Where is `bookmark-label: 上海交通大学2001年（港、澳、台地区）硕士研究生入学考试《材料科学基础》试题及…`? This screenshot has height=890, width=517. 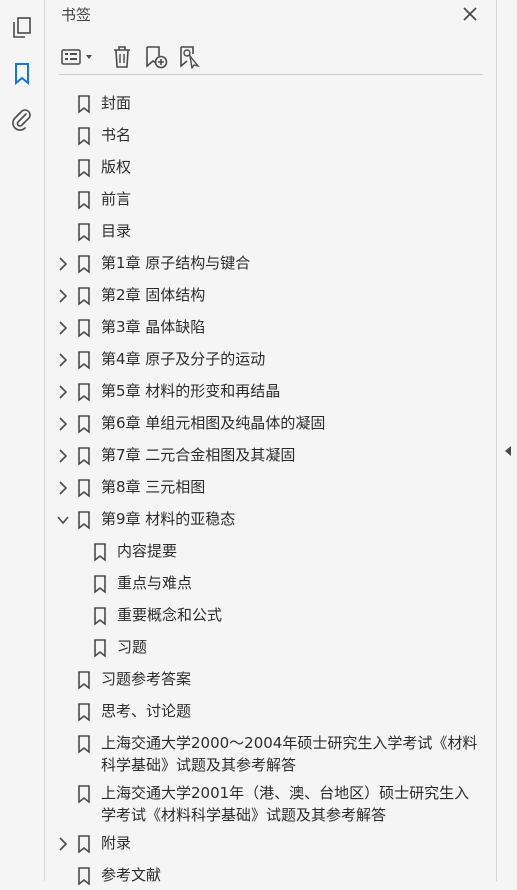
bookmark-label: 上海交通大学2001年（港、澳、台地区）硕士研究生入学考试《材料科学基础》试题及… is located at coordinates (285, 804).